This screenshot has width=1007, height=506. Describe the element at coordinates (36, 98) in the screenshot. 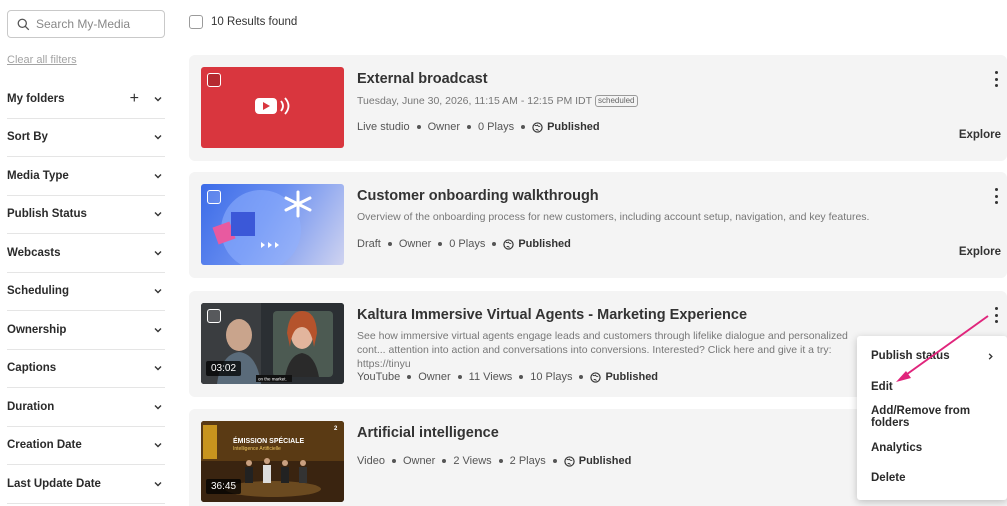

I see `filter-label: My folders` at that location.